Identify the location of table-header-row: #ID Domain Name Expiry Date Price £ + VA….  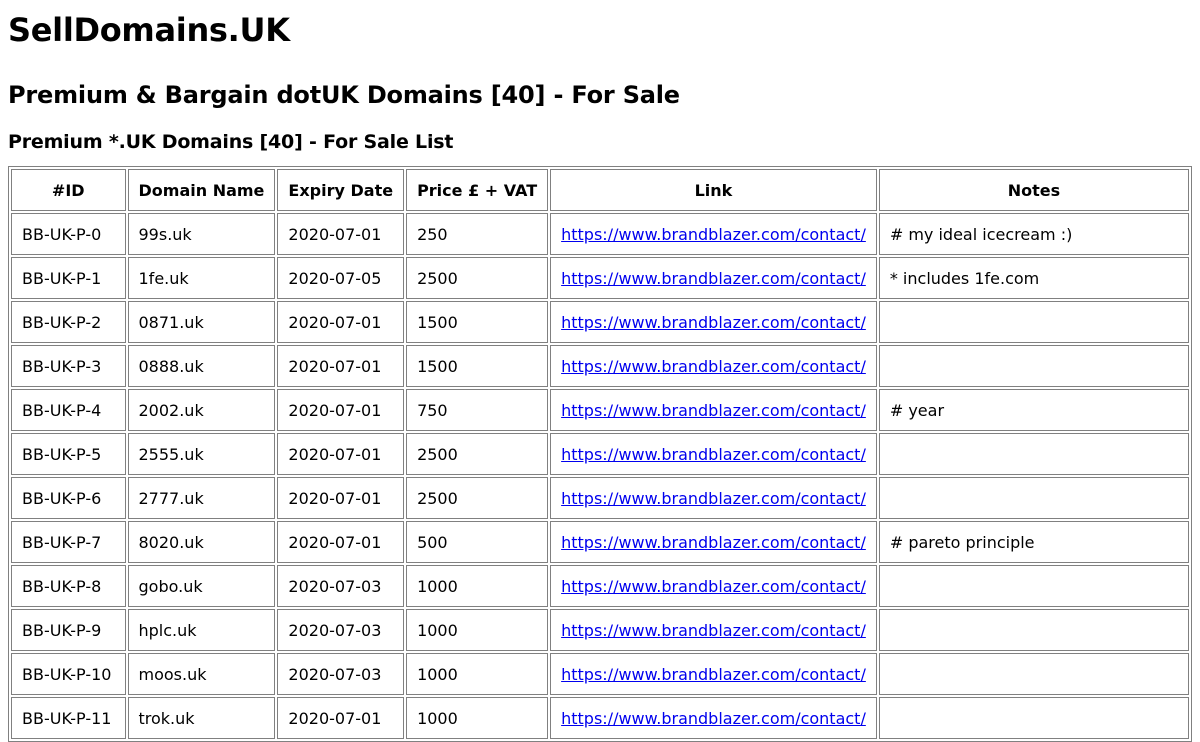
(600, 190).